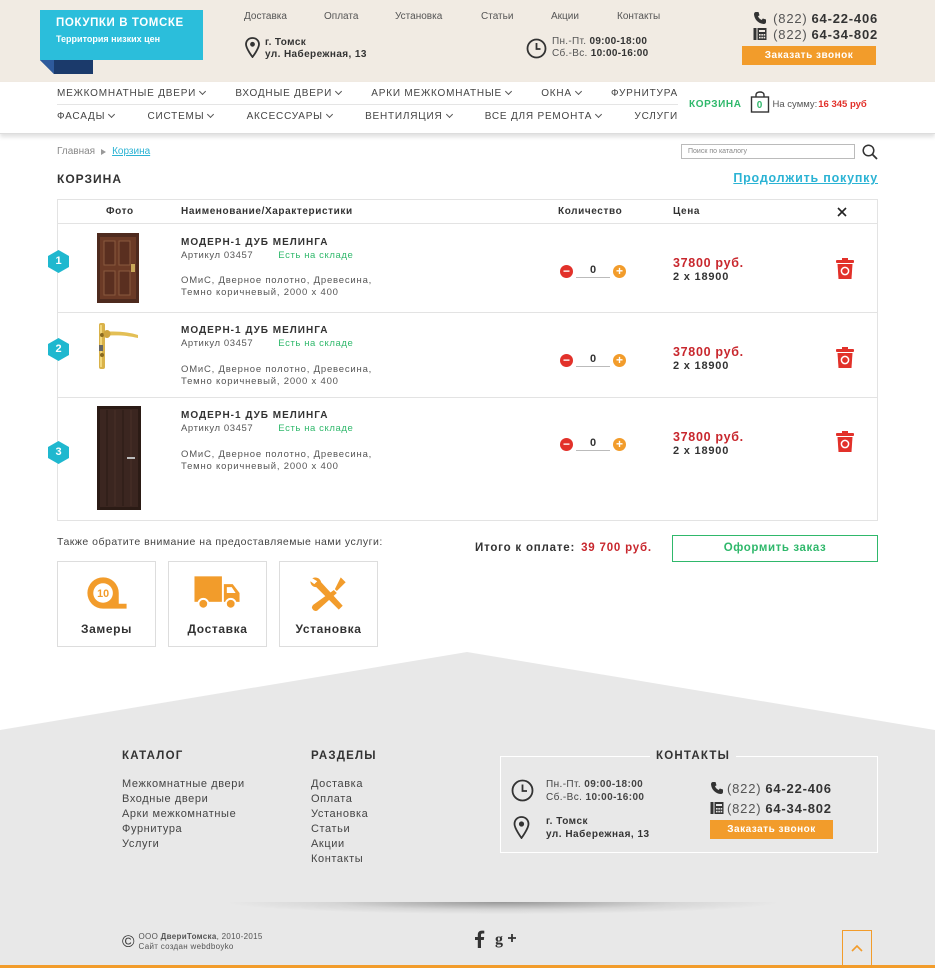 This screenshot has width=935, height=968. I want to click on facebook-icon, so click(479, 939).